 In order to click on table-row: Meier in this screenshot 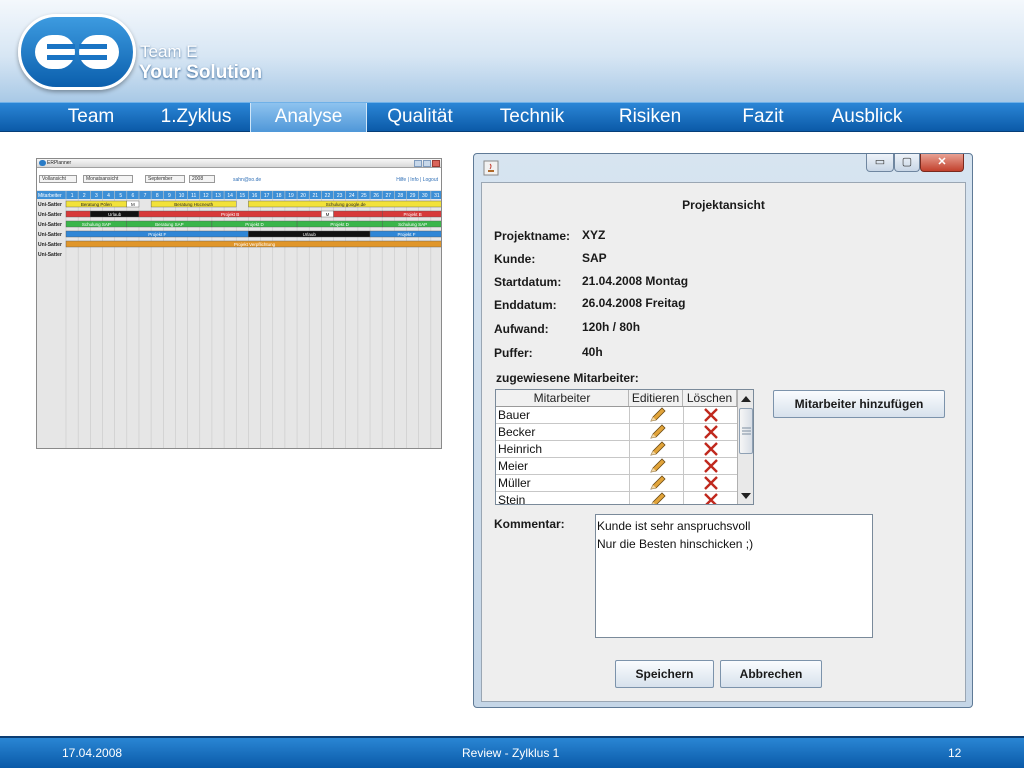, I will do `click(616, 466)`.